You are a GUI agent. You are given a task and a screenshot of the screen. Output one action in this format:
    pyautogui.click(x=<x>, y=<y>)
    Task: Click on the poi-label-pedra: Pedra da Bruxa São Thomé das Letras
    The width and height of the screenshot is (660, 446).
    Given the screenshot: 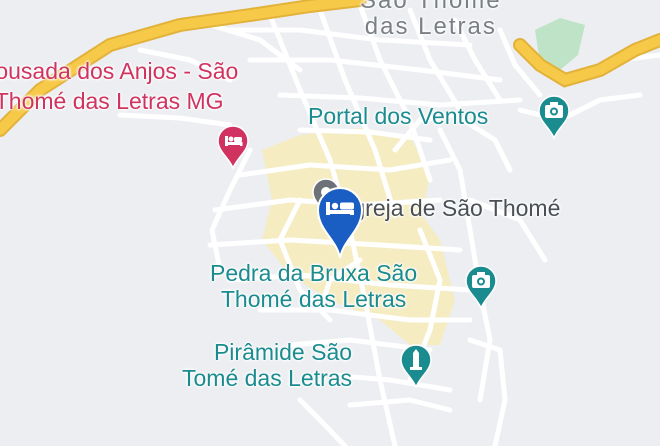 What is the action you would take?
    pyautogui.click(x=313, y=286)
    